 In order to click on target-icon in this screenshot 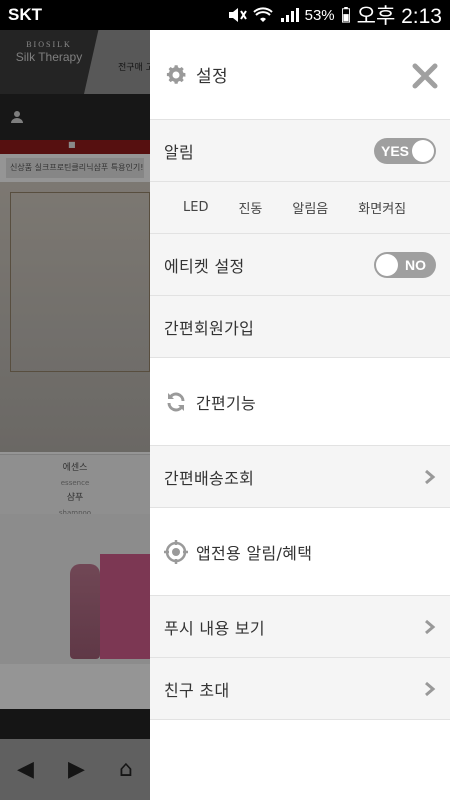, I will do `click(176, 551)`.